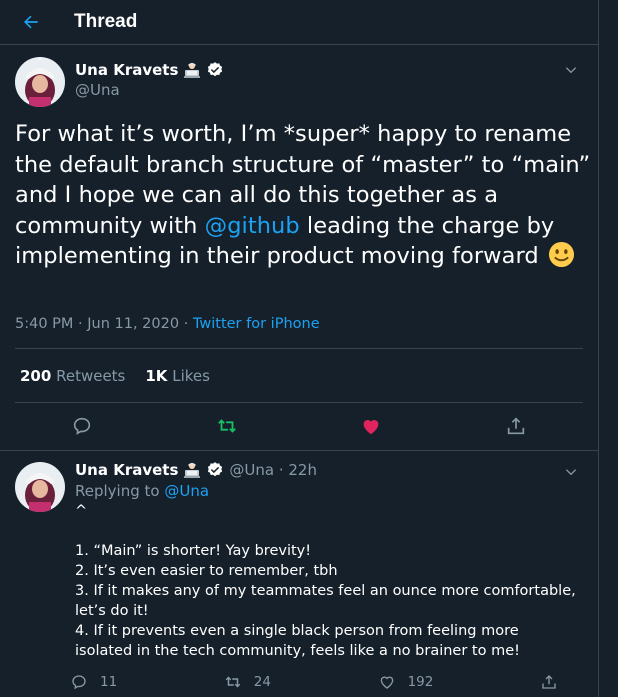  I want to click on page-title: Thread, so click(106, 21).